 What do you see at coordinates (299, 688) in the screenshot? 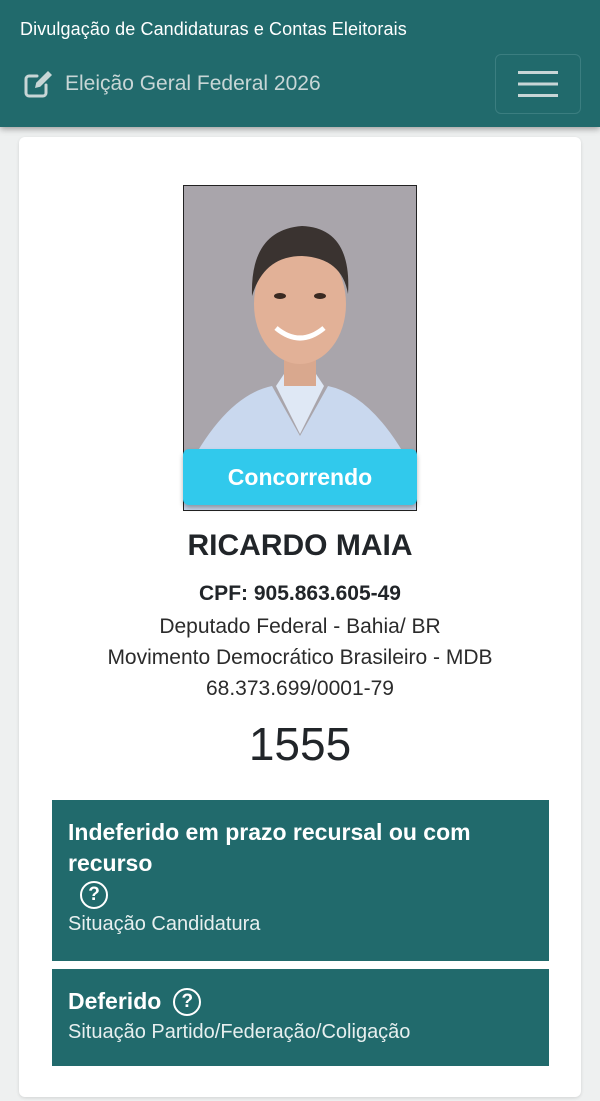
I see `campaign-cnpj: 68.373.699/0001-79` at bounding box center [299, 688].